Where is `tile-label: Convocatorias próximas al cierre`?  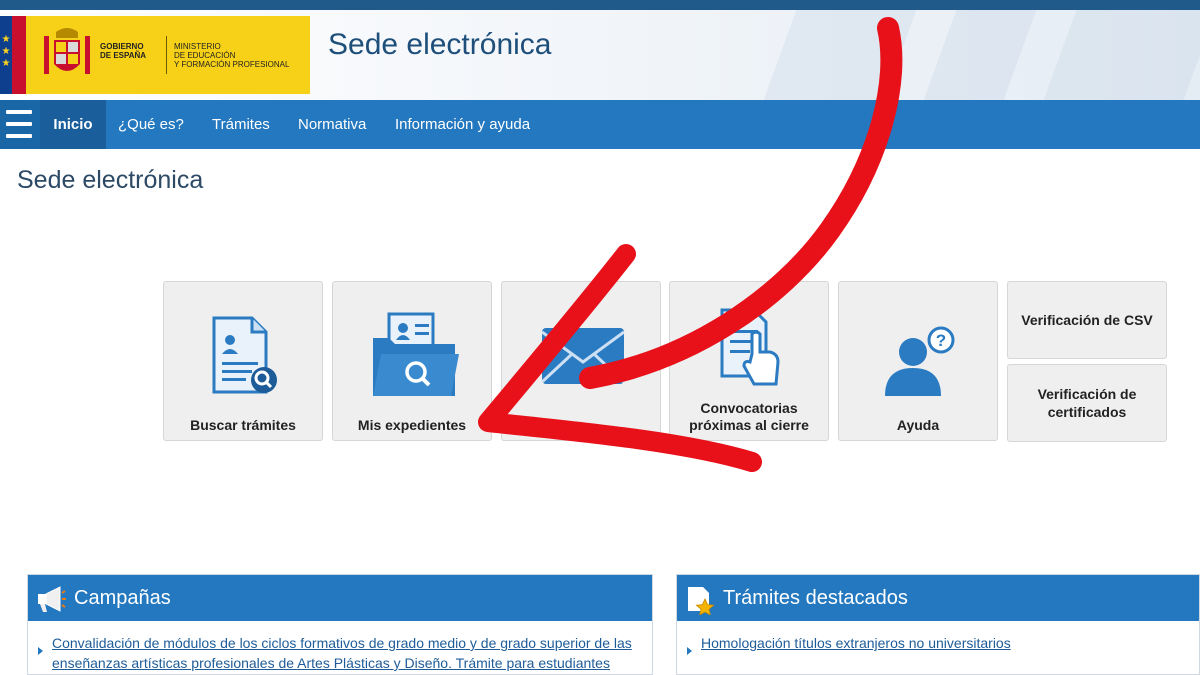
tile-label: Convocatorias próximas al cierre is located at coordinates (749, 416).